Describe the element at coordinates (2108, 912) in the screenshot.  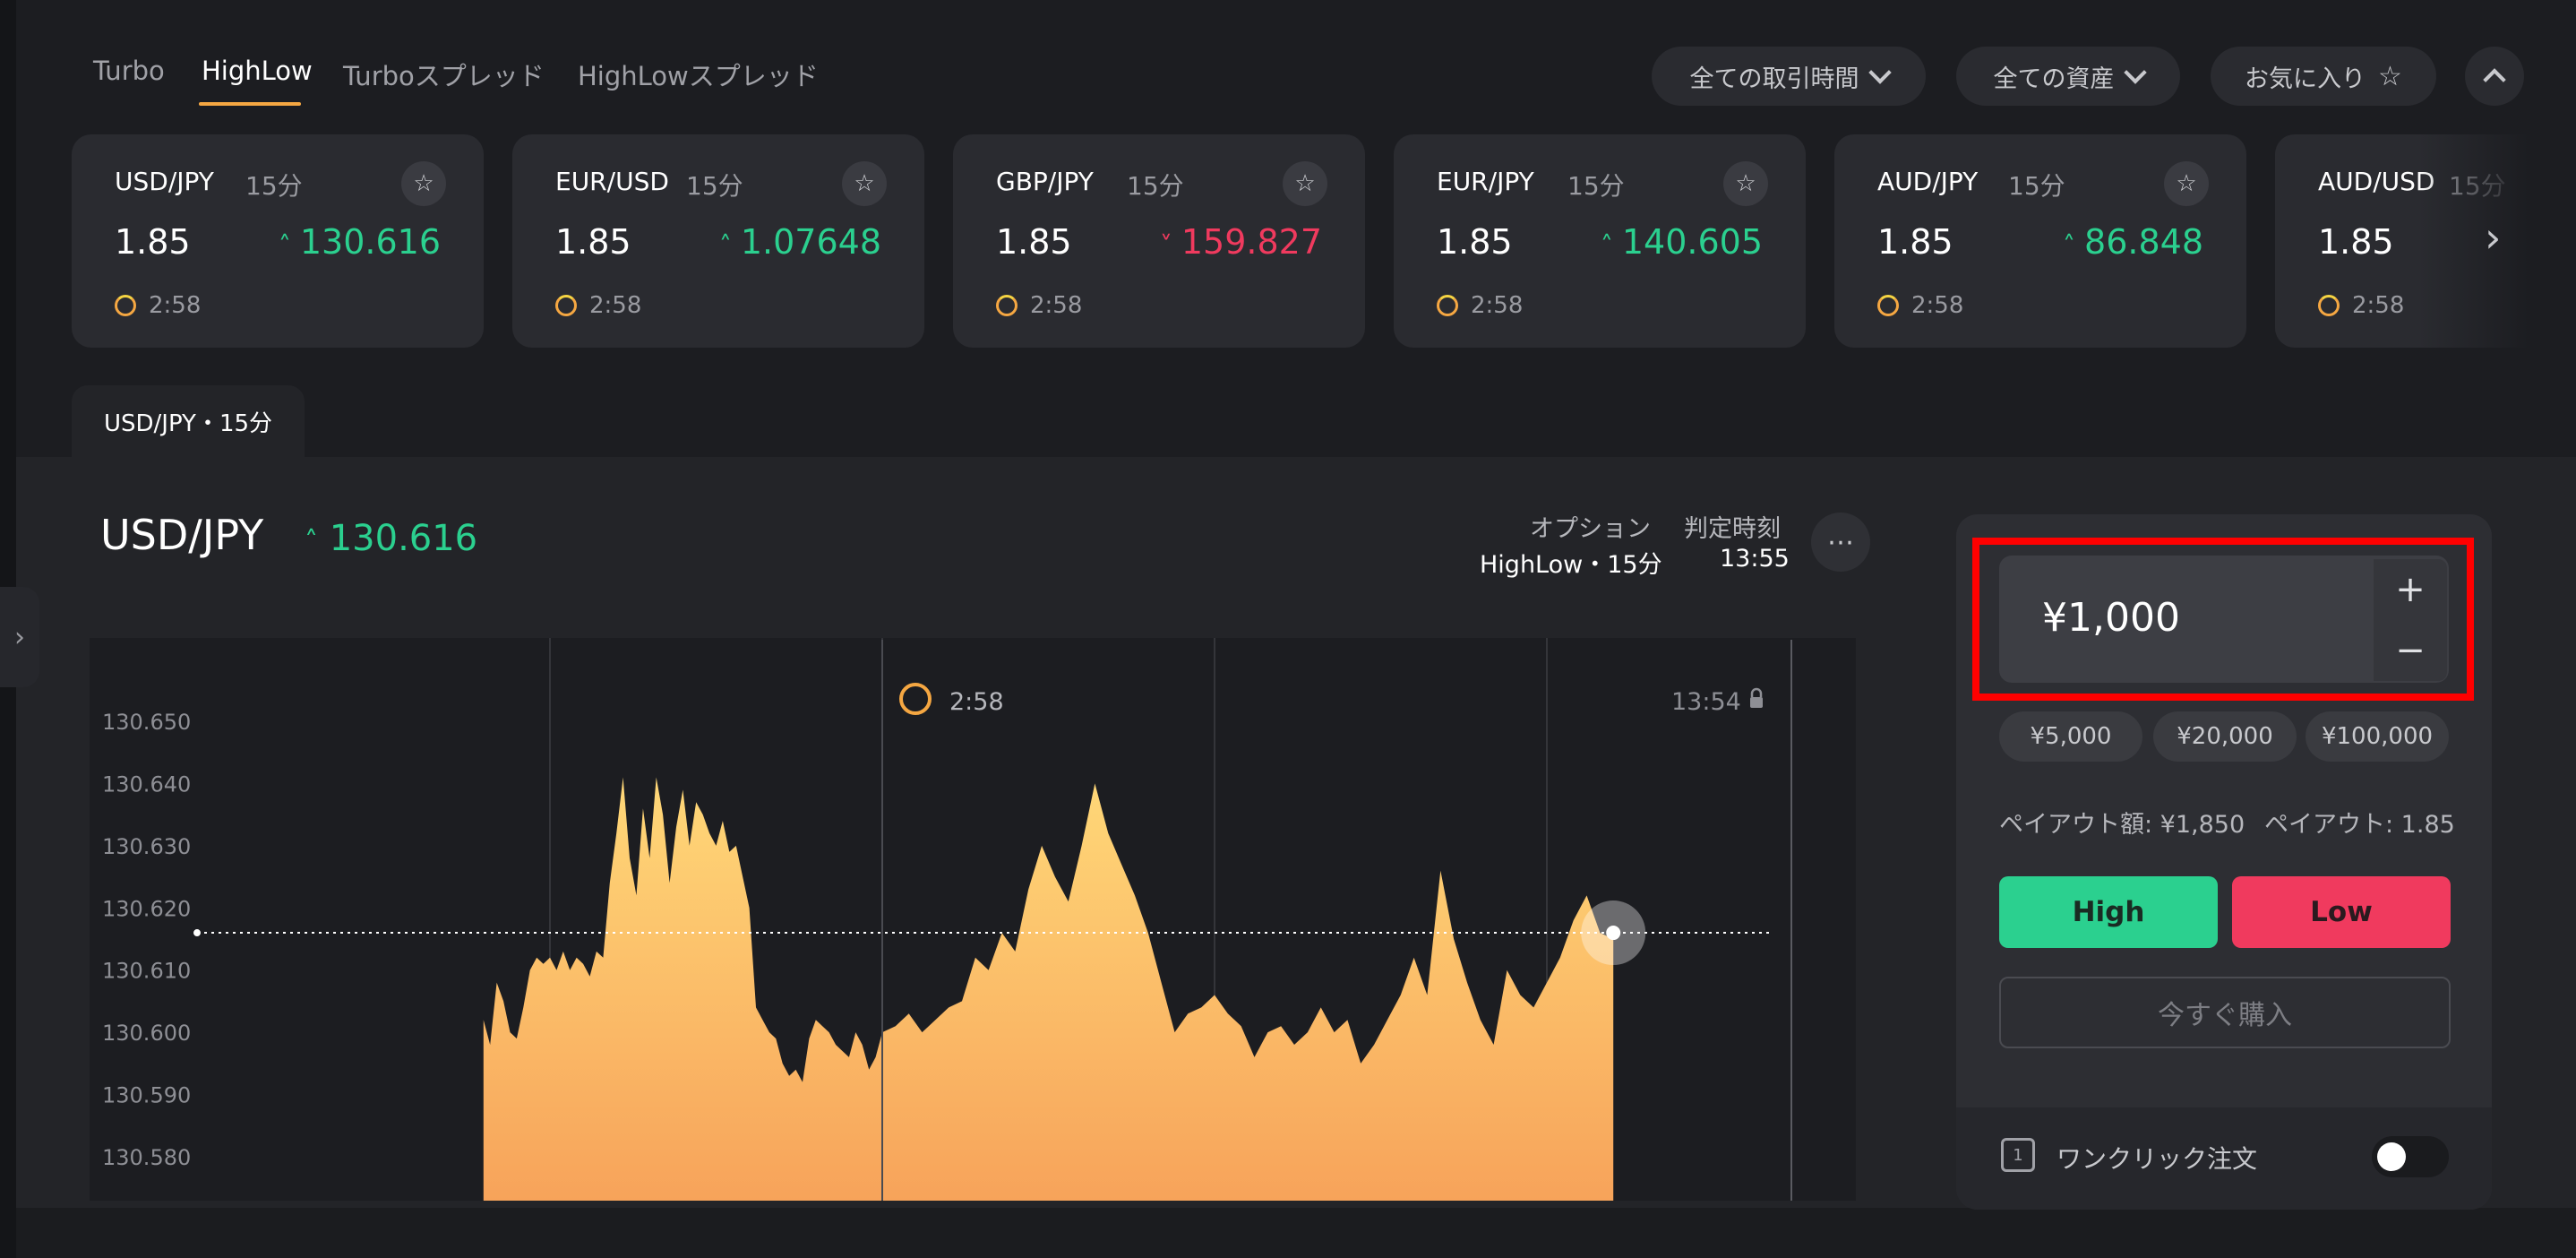
I see `high-button: High` at that location.